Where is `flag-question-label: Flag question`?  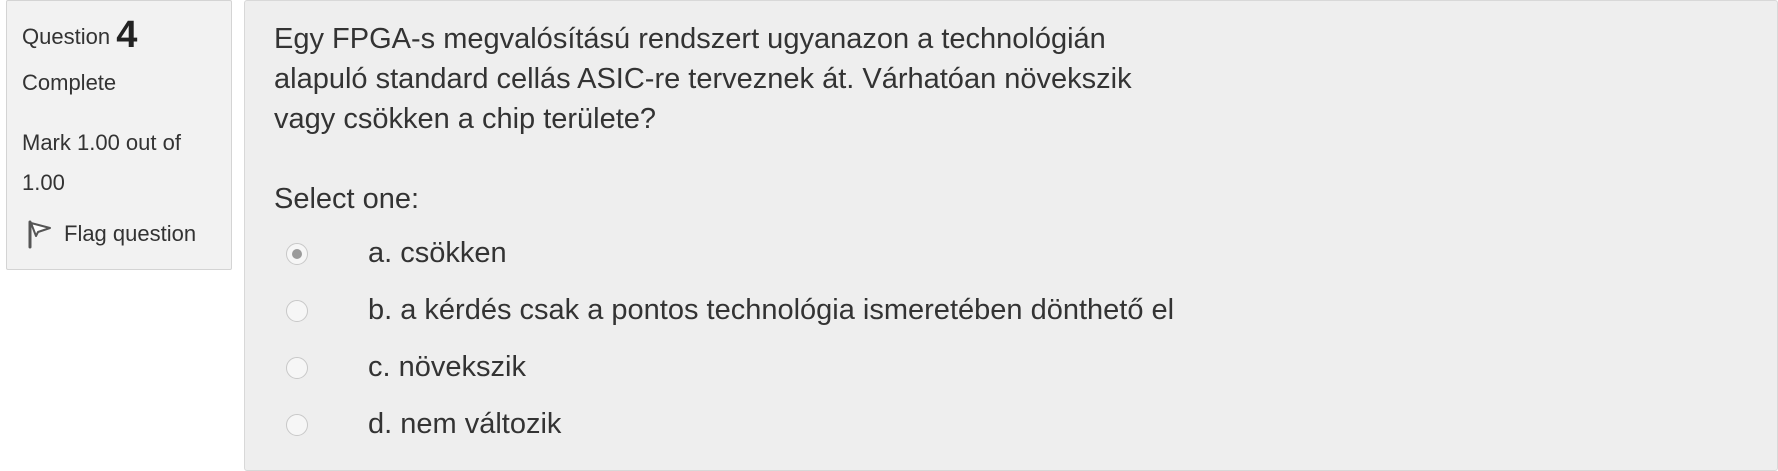 flag-question-label: Flag question is located at coordinates (130, 233).